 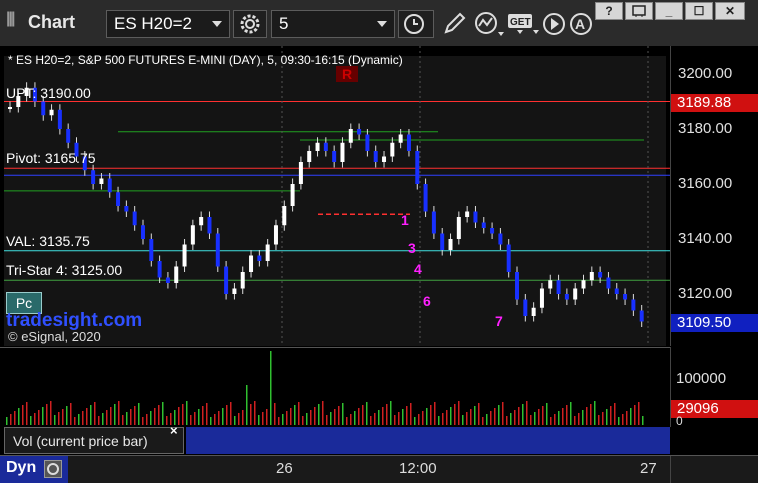 I want to click on minimize-button: _, so click(x=669, y=11).